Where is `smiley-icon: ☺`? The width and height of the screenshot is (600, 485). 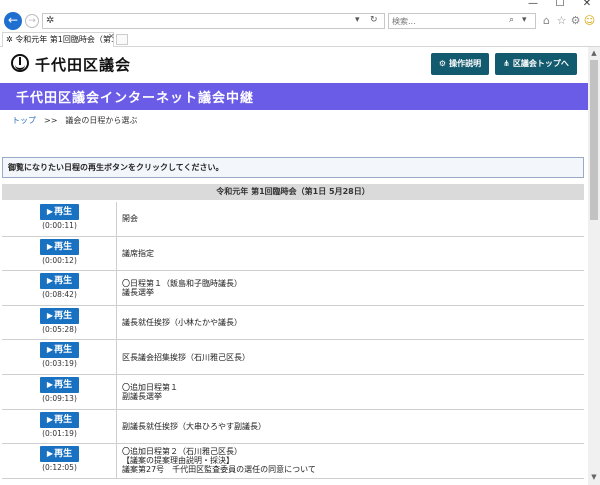 smiley-icon: ☺ is located at coordinates (589, 20).